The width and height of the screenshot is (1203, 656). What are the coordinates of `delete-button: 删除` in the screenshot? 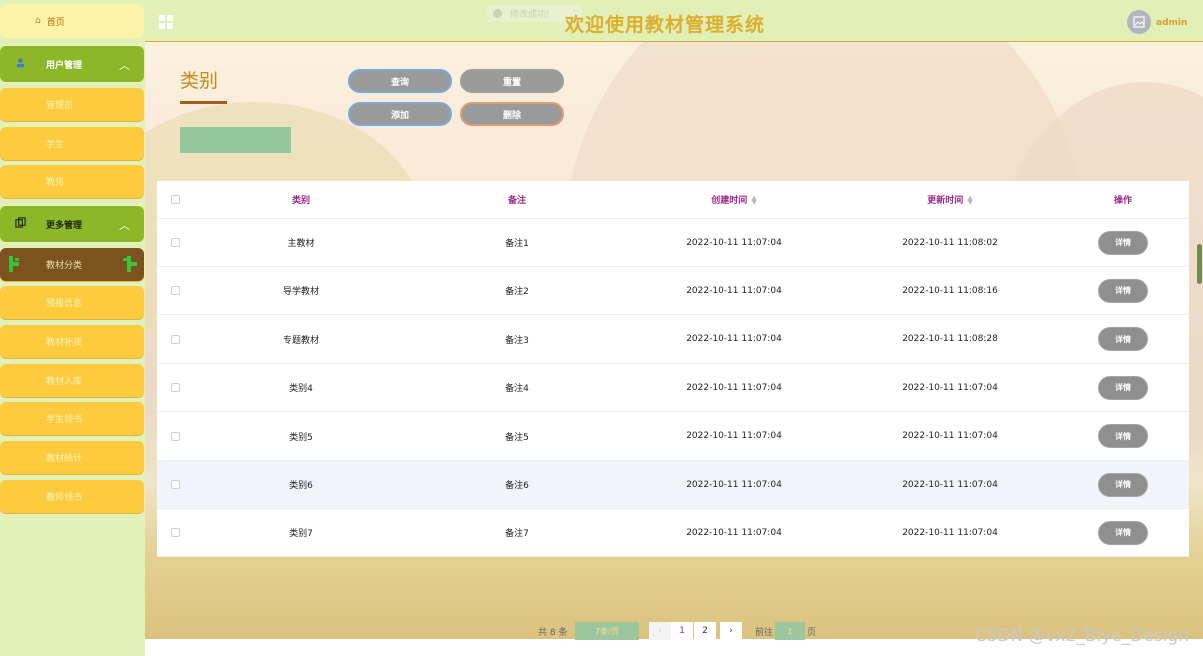 It's located at (512, 114).